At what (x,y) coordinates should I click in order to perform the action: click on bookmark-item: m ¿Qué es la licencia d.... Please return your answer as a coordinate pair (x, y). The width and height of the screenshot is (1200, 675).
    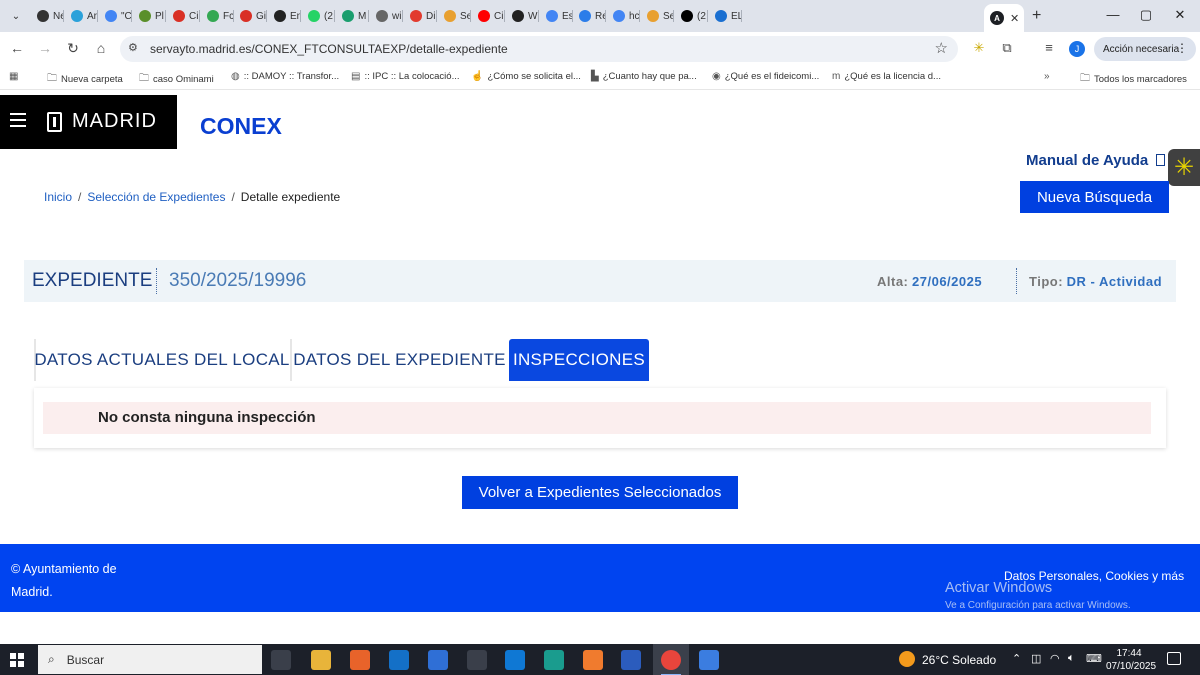
    Looking at the image, I should click on (886, 76).